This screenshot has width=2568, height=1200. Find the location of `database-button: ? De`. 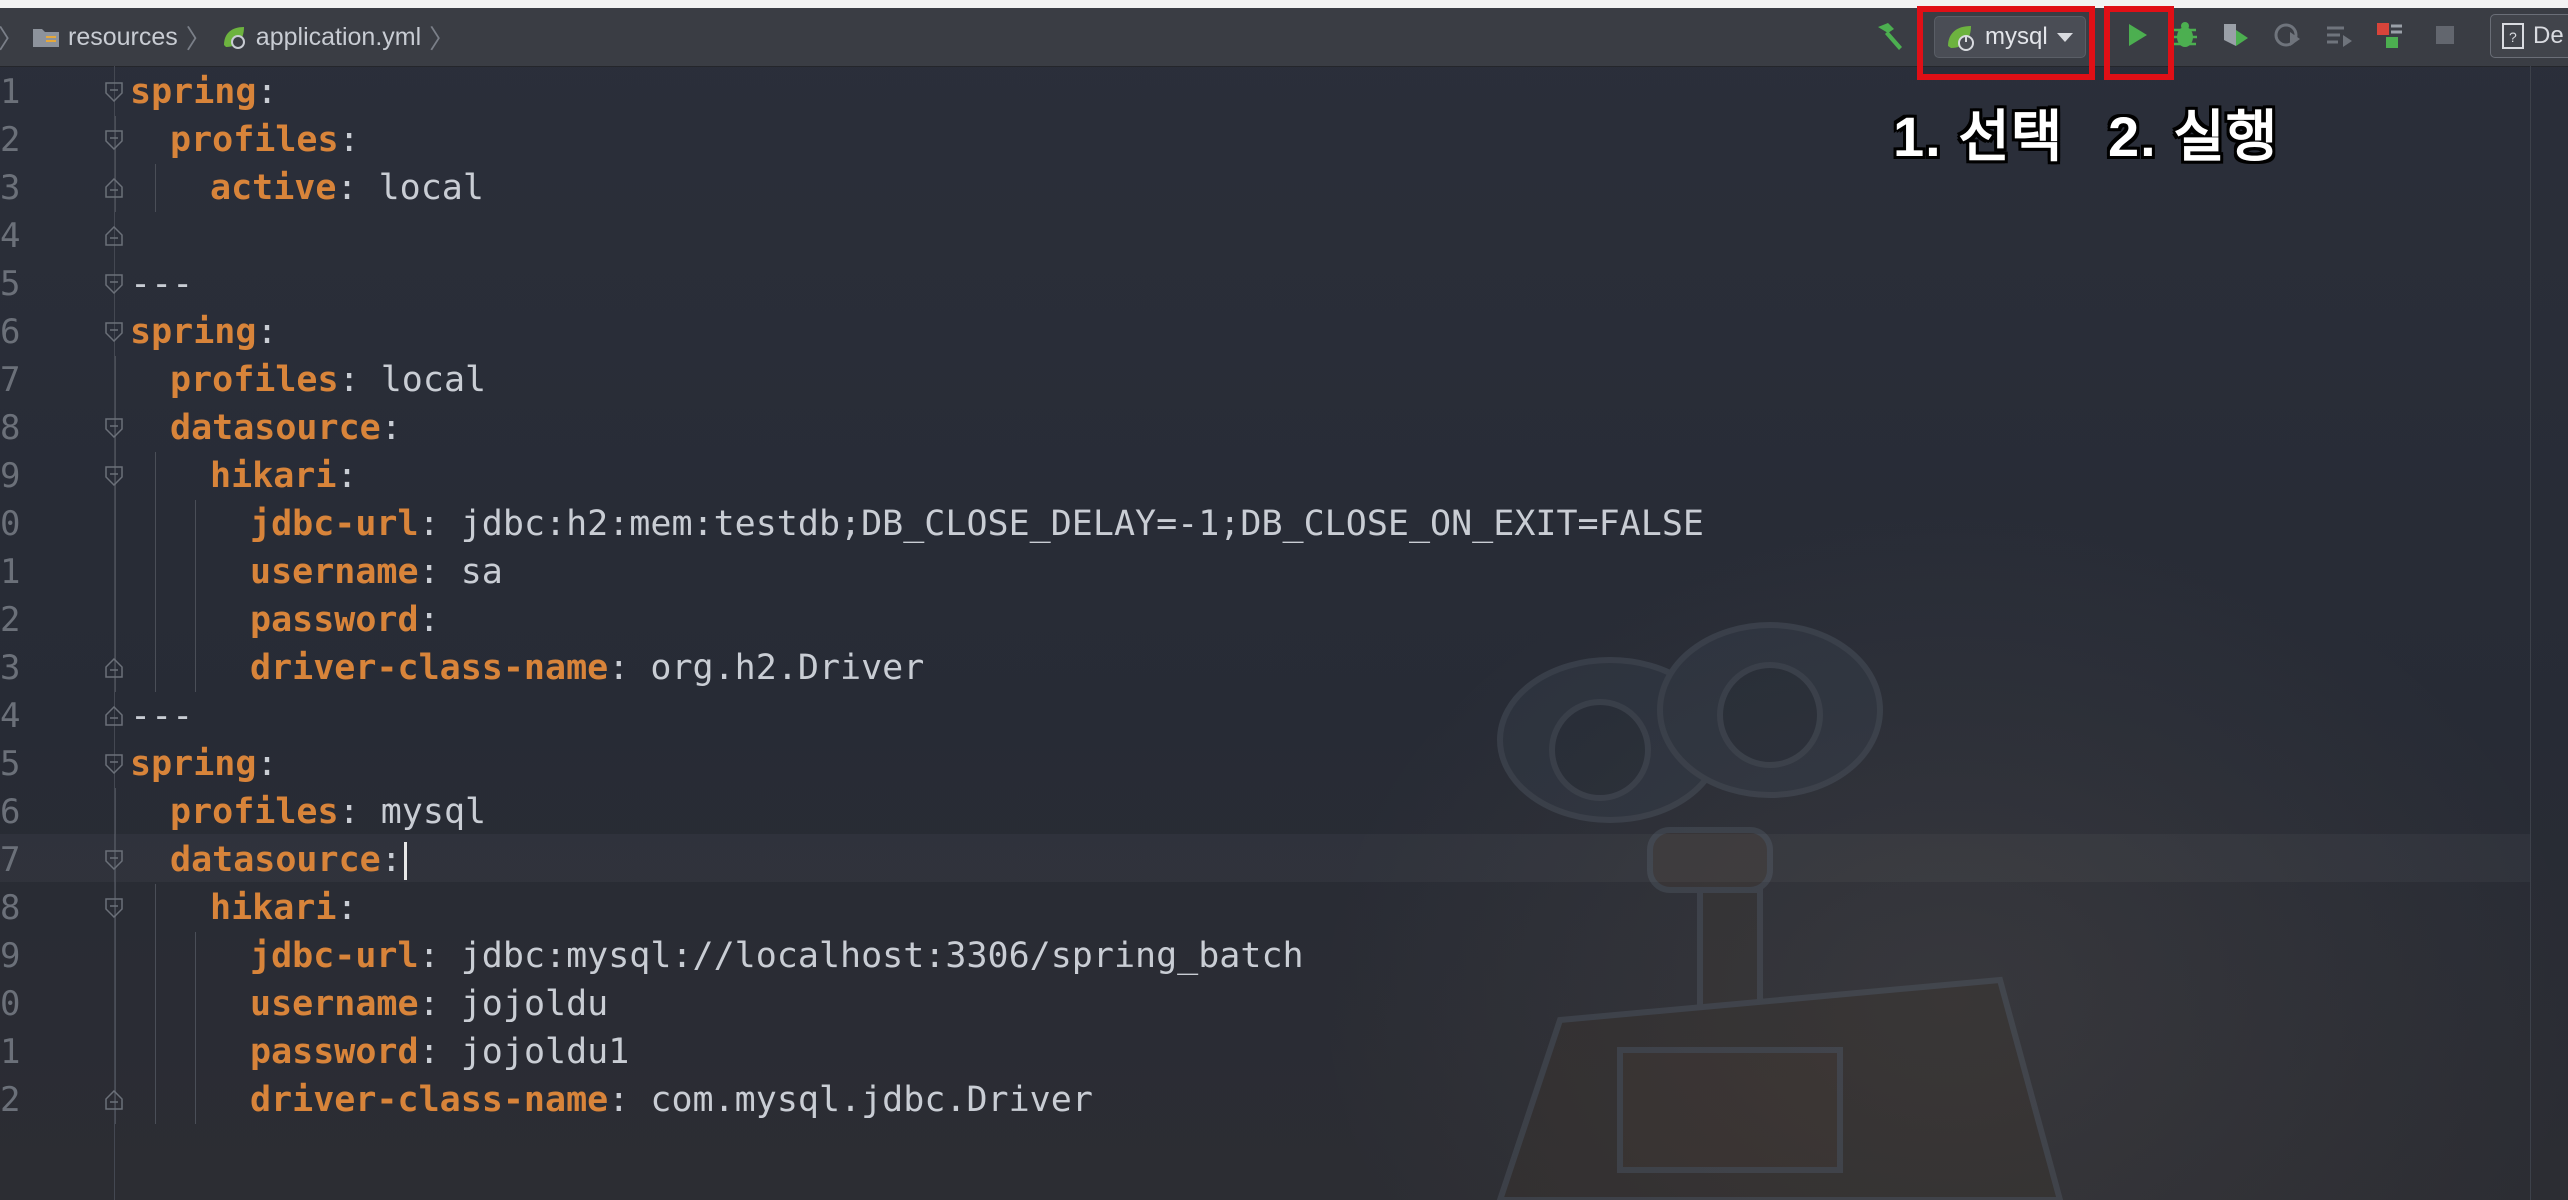

database-button: ? De is located at coordinates (2529, 36).